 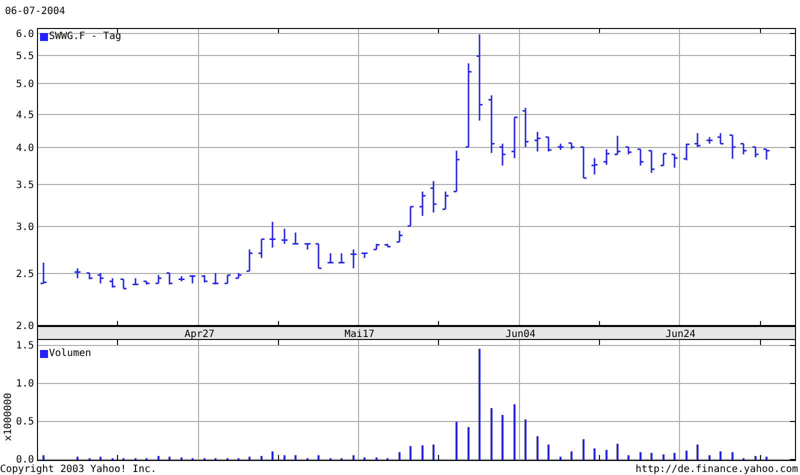 What do you see at coordinates (25, 384) in the screenshot?
I see `y-tick-label: 1.0` at bounding box center [25, 384].